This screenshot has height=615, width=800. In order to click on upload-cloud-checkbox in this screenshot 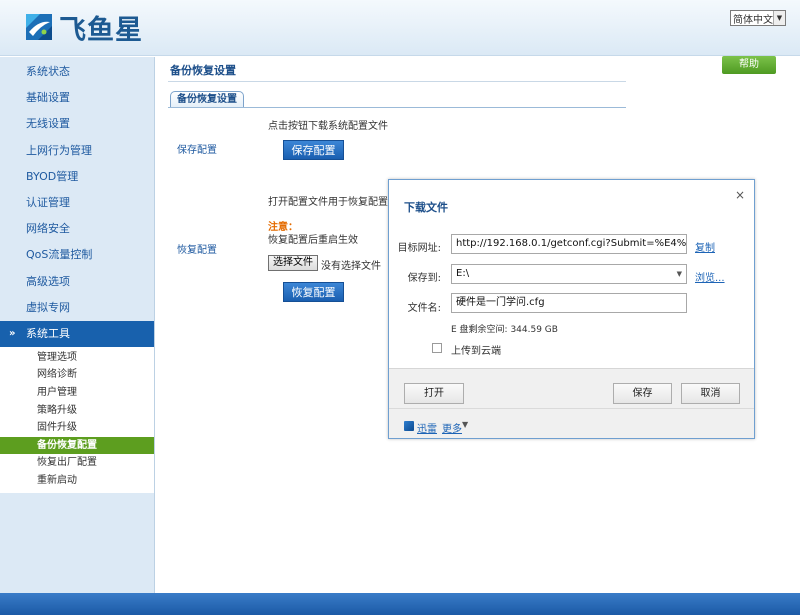, I will do `click(437, 348)`.